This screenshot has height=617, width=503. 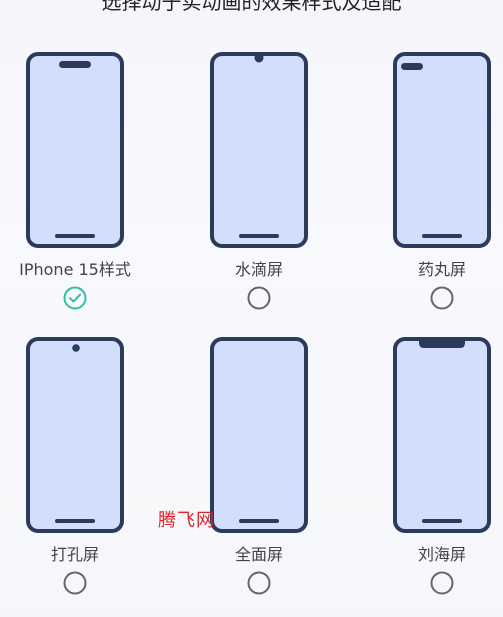 I want to click on option-label: IPhone 15样式, so click(x=75, y=269).